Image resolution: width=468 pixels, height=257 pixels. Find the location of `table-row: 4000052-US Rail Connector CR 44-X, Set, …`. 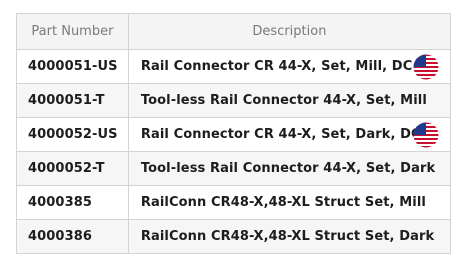

table-row: 4000052-US Rail Connector CR 44-X, Set, … is located at coordinates (234, 134).